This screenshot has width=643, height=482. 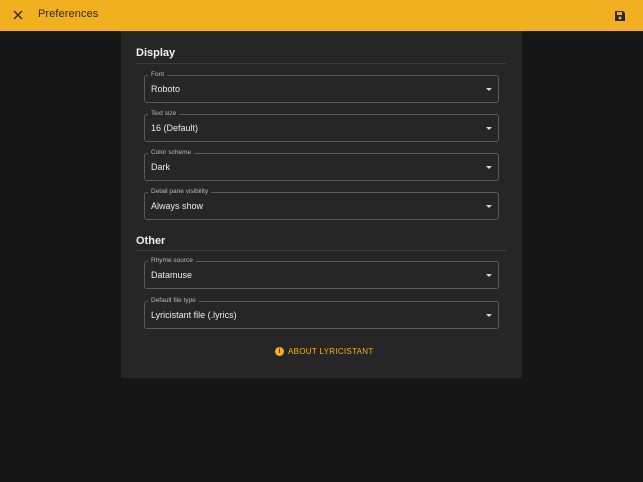 I want to click on field-value: Dark, so click(x=161, y=167).